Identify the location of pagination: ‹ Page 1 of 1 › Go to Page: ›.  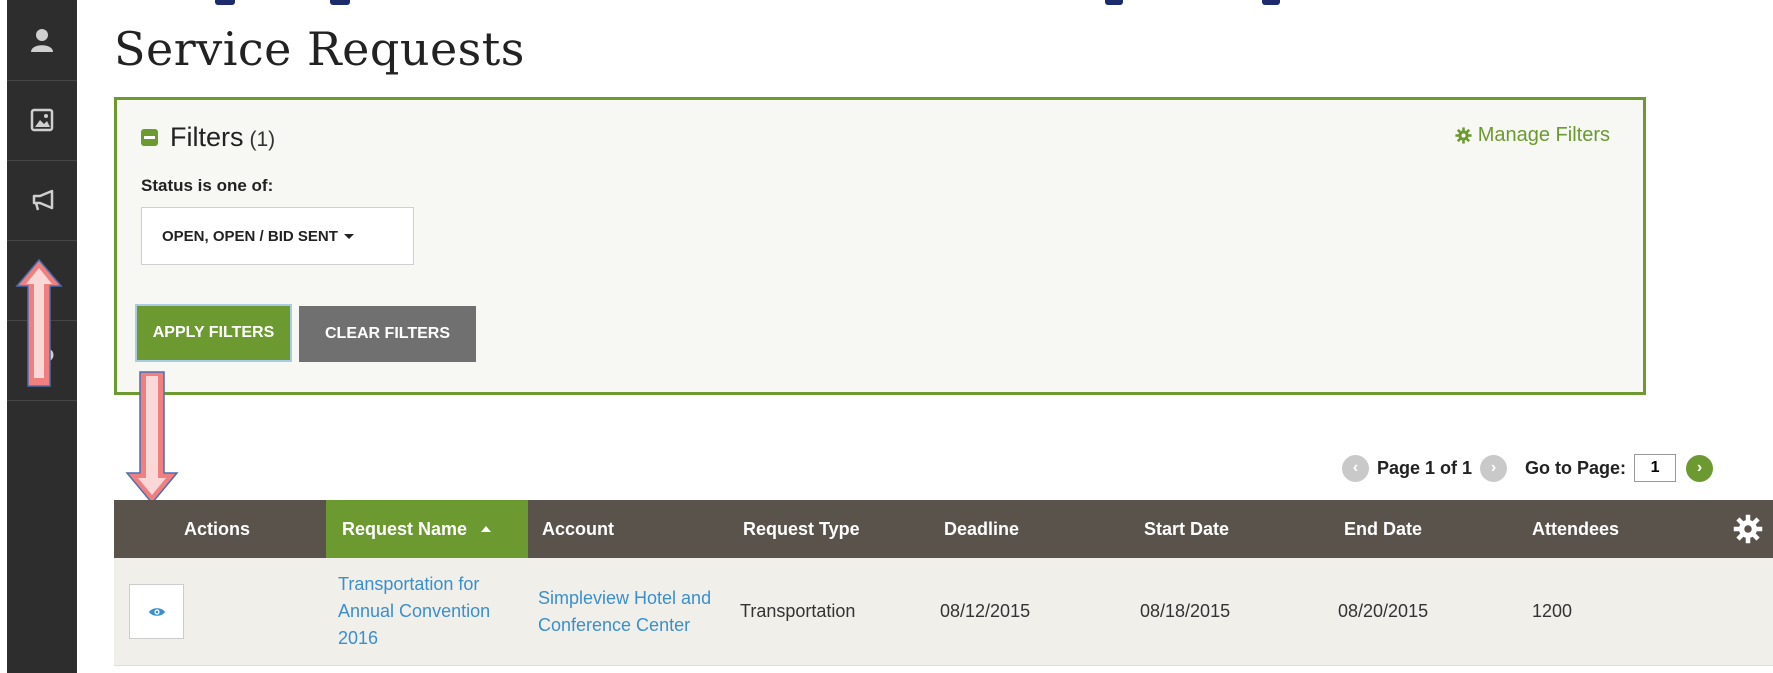
(1528, 468).